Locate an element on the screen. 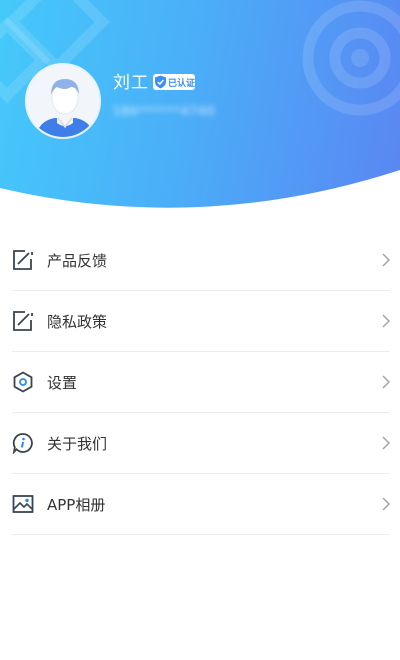  menu-item-about: 关于我们 is located at coordinates (201, 443).